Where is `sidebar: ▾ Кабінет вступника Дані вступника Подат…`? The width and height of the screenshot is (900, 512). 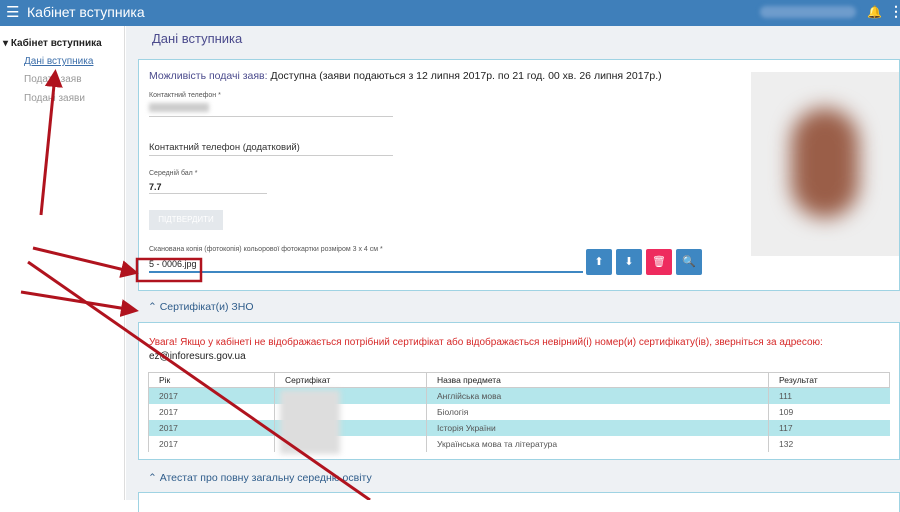 sidebar: ▾ Кабінет вступника Дані вступника Подат… is located at coordinates (62, 263).